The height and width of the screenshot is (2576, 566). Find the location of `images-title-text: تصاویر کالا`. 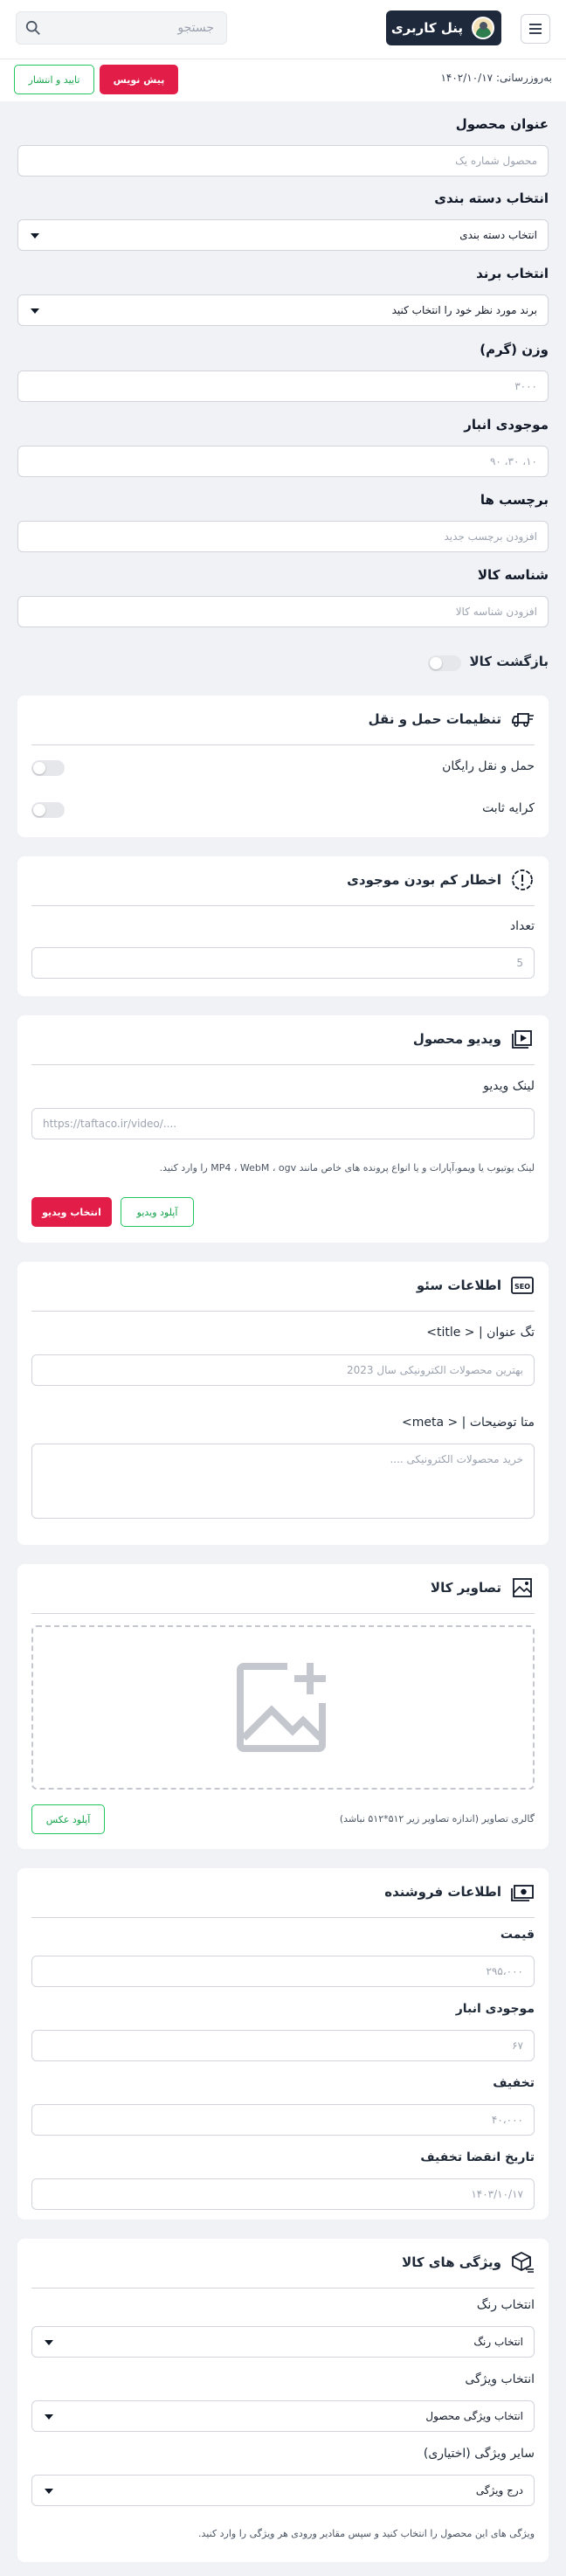

images-title-text: تصاویر کالا is located at coordinates (465, 1588).